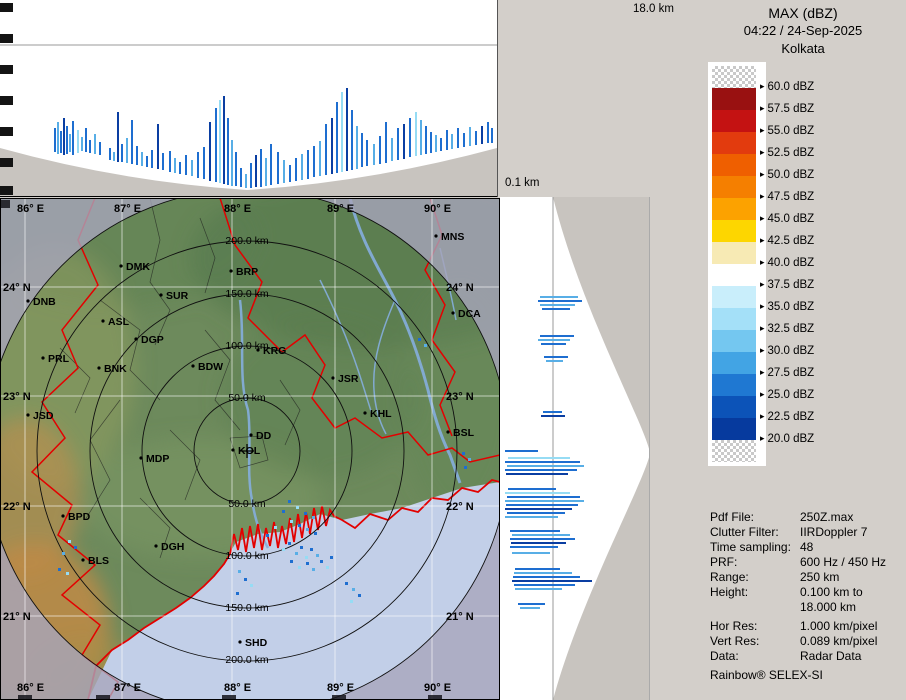  What do you see at coordinates (724, 562) in the screenshot?
I see `metadata-key: PRF:` at bounding box center [724, 562].